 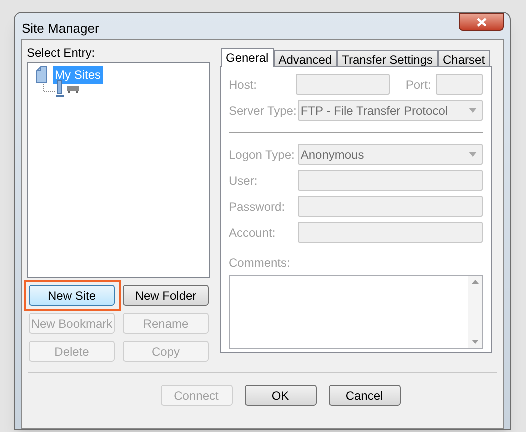 What do you see at coordinates (262, 155) in the screenshot?
I see `logon-type-label: Logon Type:` at bounding box center [262, 155].